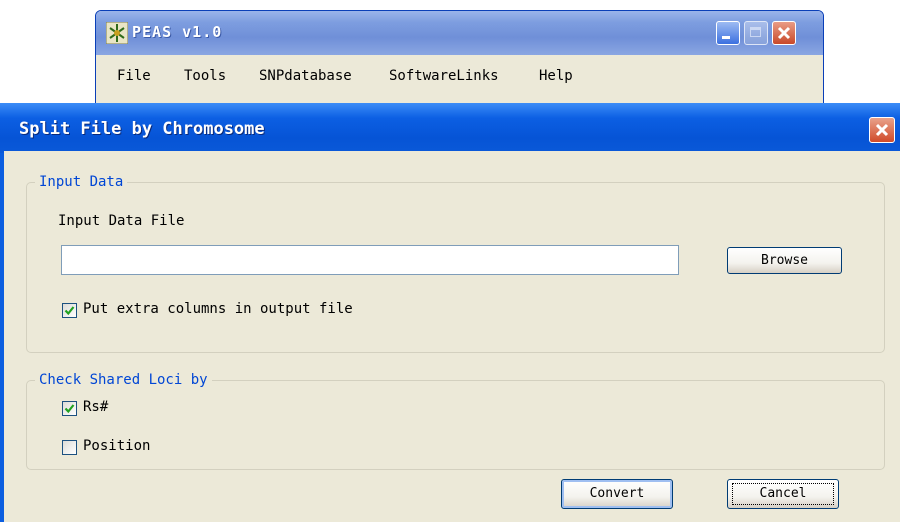 The height and width of the screenshot is (522, 900). I want to click on input-data-file-field, so click(370, 260).